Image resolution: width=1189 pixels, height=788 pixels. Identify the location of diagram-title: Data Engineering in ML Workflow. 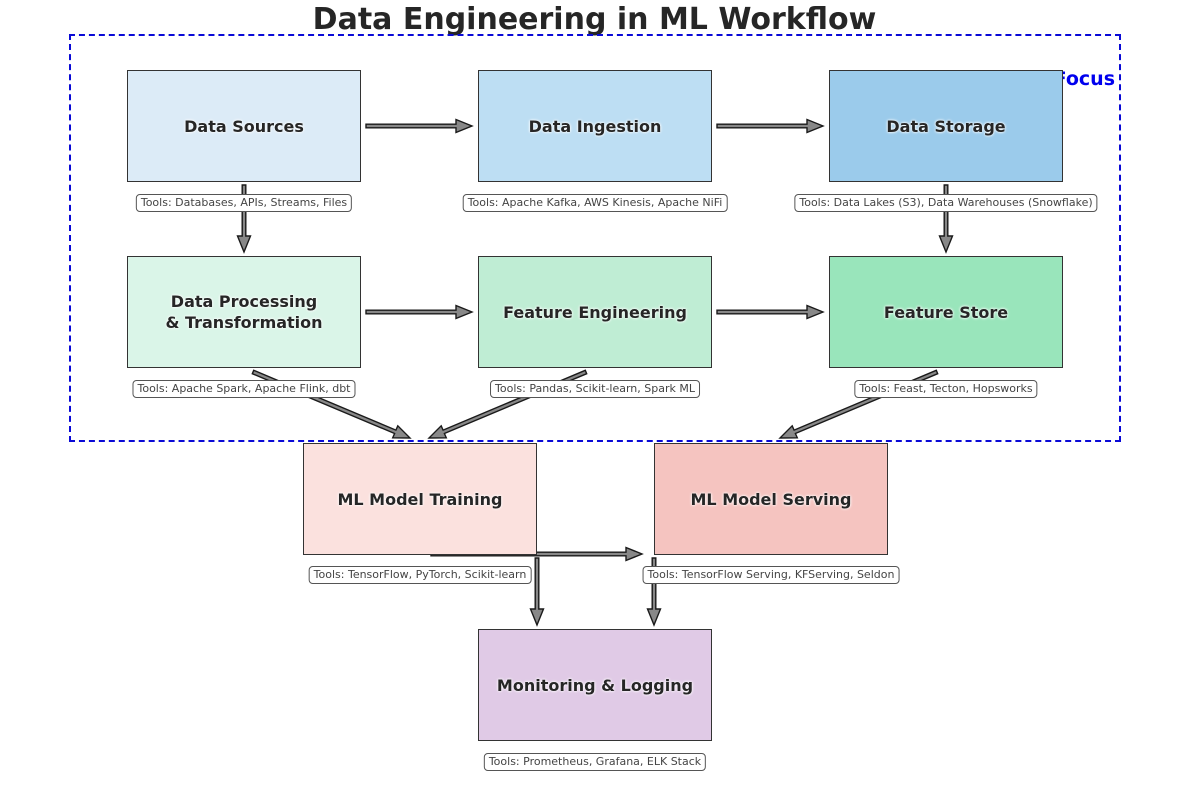
(594, 19).